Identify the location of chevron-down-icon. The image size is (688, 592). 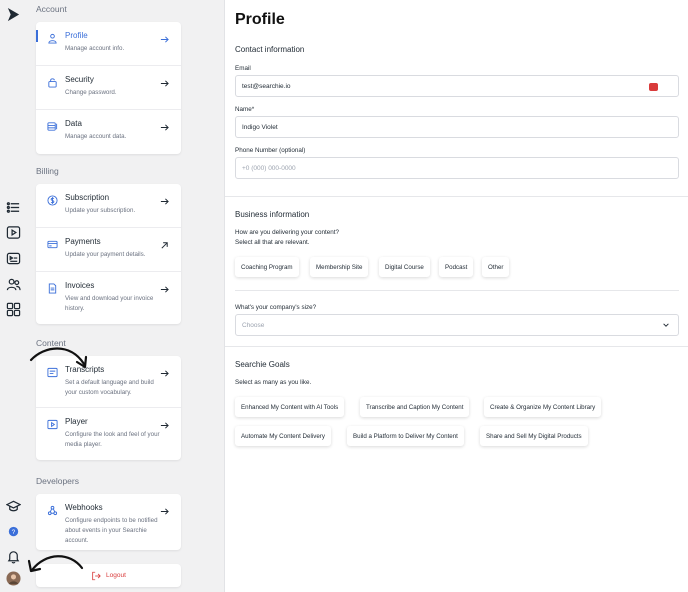
(666, 325).